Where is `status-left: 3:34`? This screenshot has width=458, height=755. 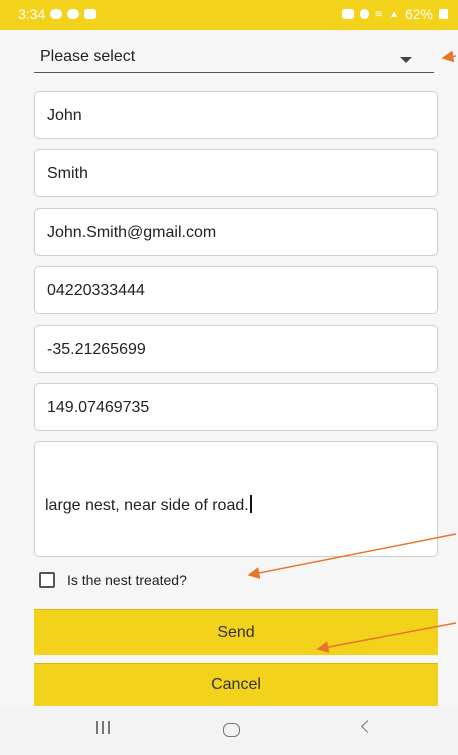 status-left: 3:34 is located at coordinates (57, 14).